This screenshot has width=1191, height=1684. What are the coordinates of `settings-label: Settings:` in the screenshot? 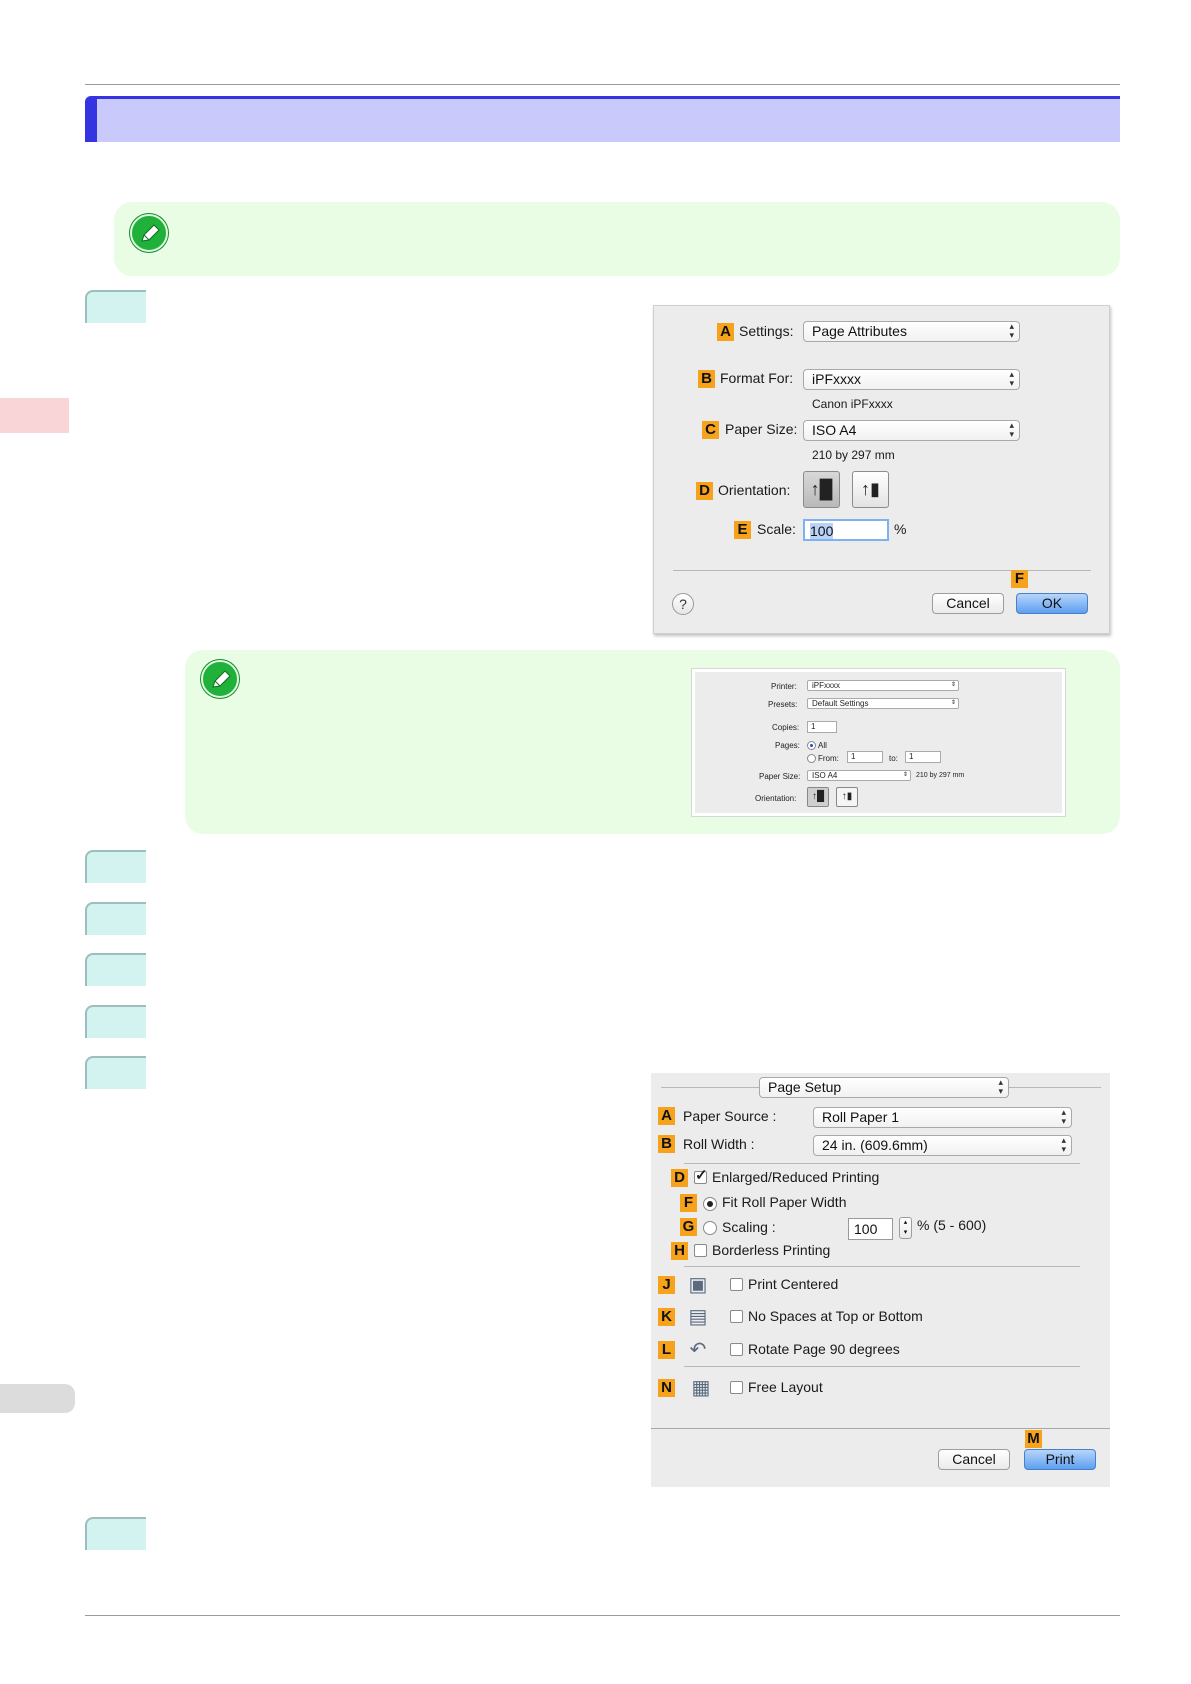 It's located at (766, 331).